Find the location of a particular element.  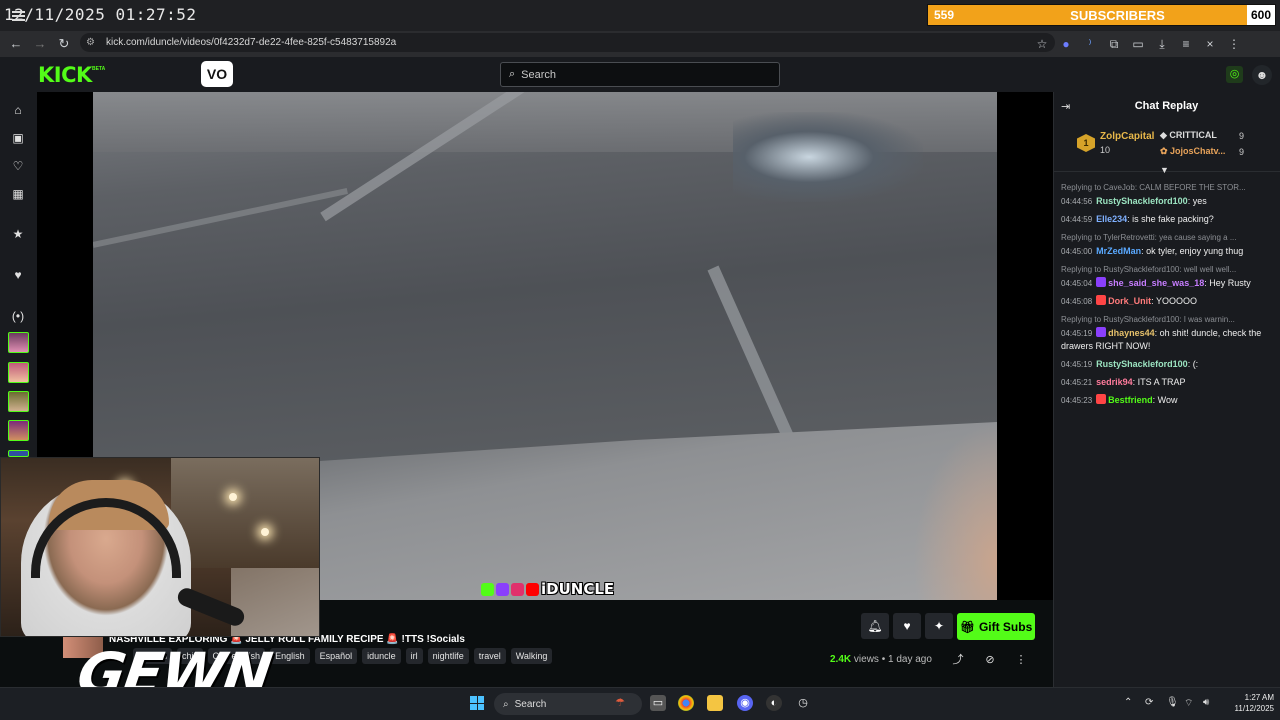

extension-icon: ◎ is located at coordinates (1234, 74).